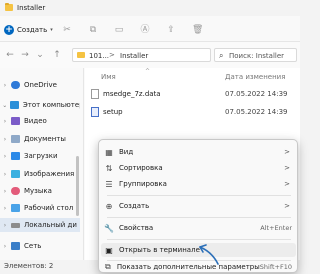 The width and height of the screenshot is (320, 274). I want to click on sidebar-item-network: › Сеть, so click(40, 246).